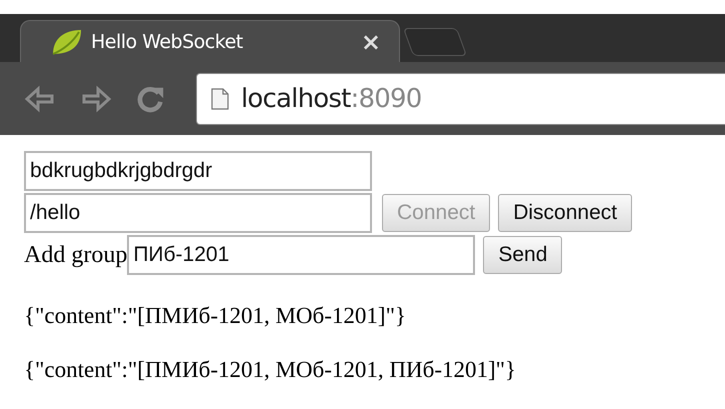  I want to click on page-icon, so click(220, 99).